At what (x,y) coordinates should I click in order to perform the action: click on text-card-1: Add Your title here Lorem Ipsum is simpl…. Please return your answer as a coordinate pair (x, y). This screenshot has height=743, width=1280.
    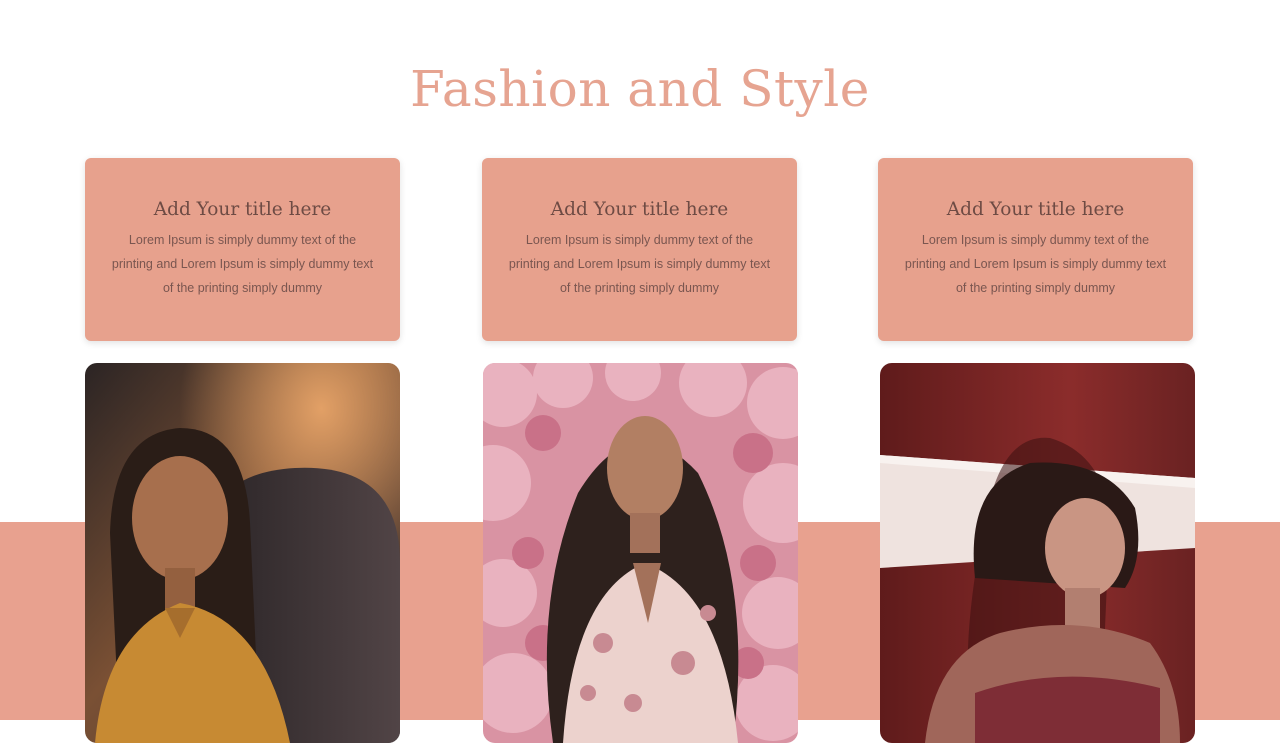
    Looking at the image, I should click on (242, 249).